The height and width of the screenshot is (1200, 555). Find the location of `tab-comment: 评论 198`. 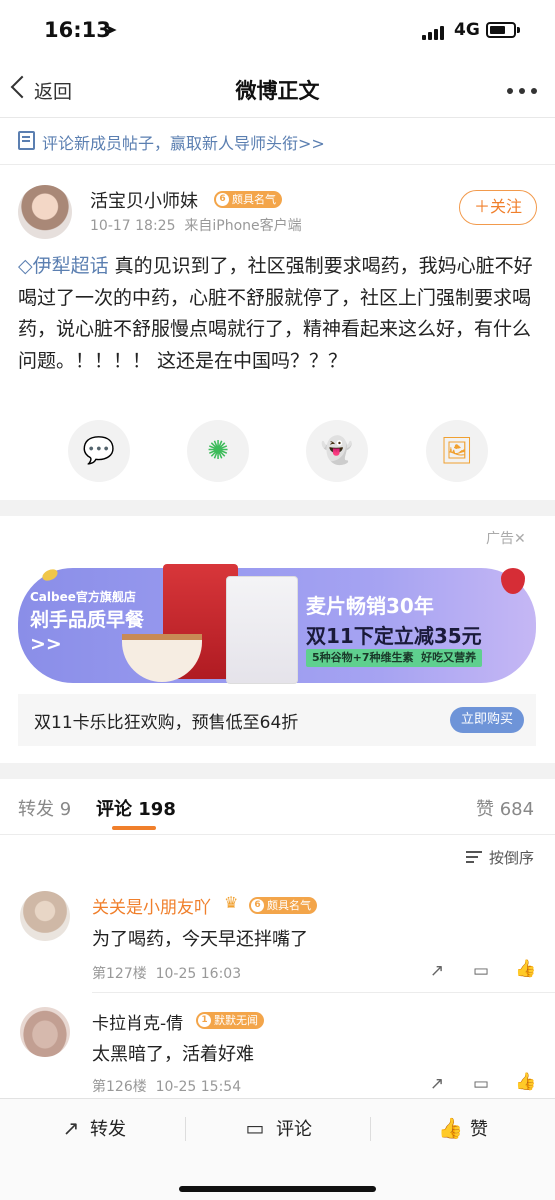

tab-comment: 评论 198 is located at coordinates (136, 808).